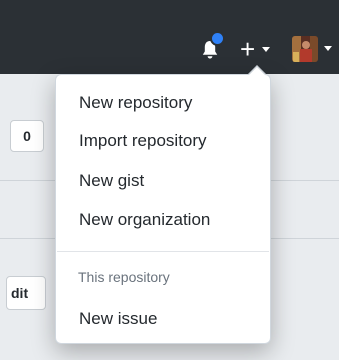  What do you see at coordinates (27, 136) in the screenshot?
I see `counter-box: 0` at bounding box center [27, 136].